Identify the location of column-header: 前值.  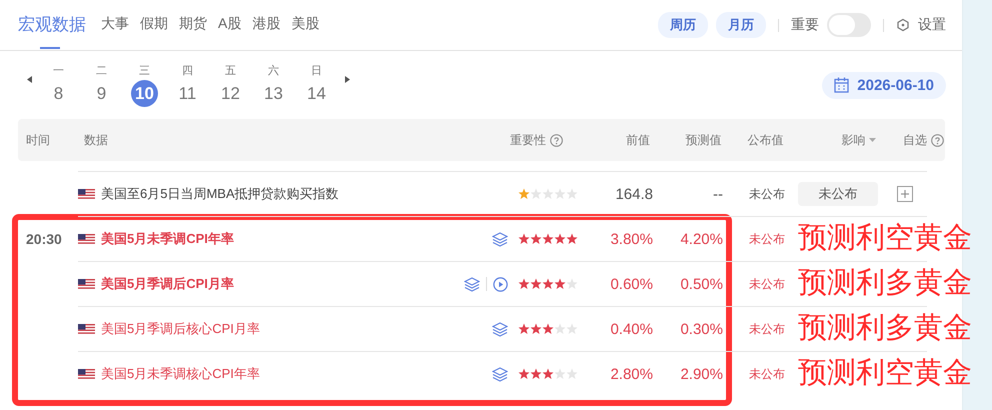
(638, 140).